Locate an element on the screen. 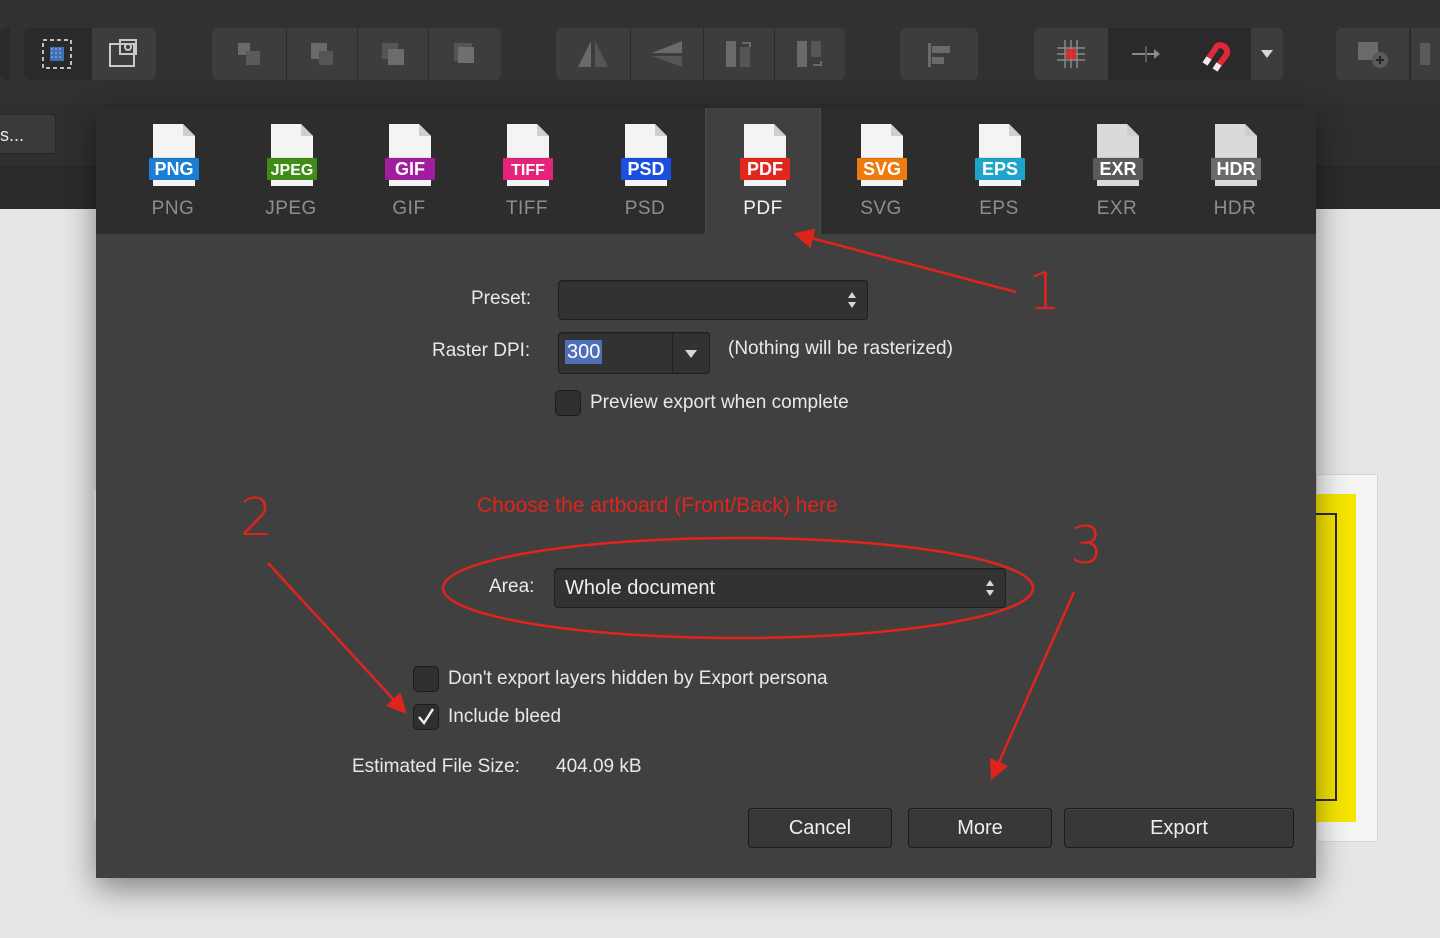  toolbar-group-snapping is located at coordinates (1158, 54).